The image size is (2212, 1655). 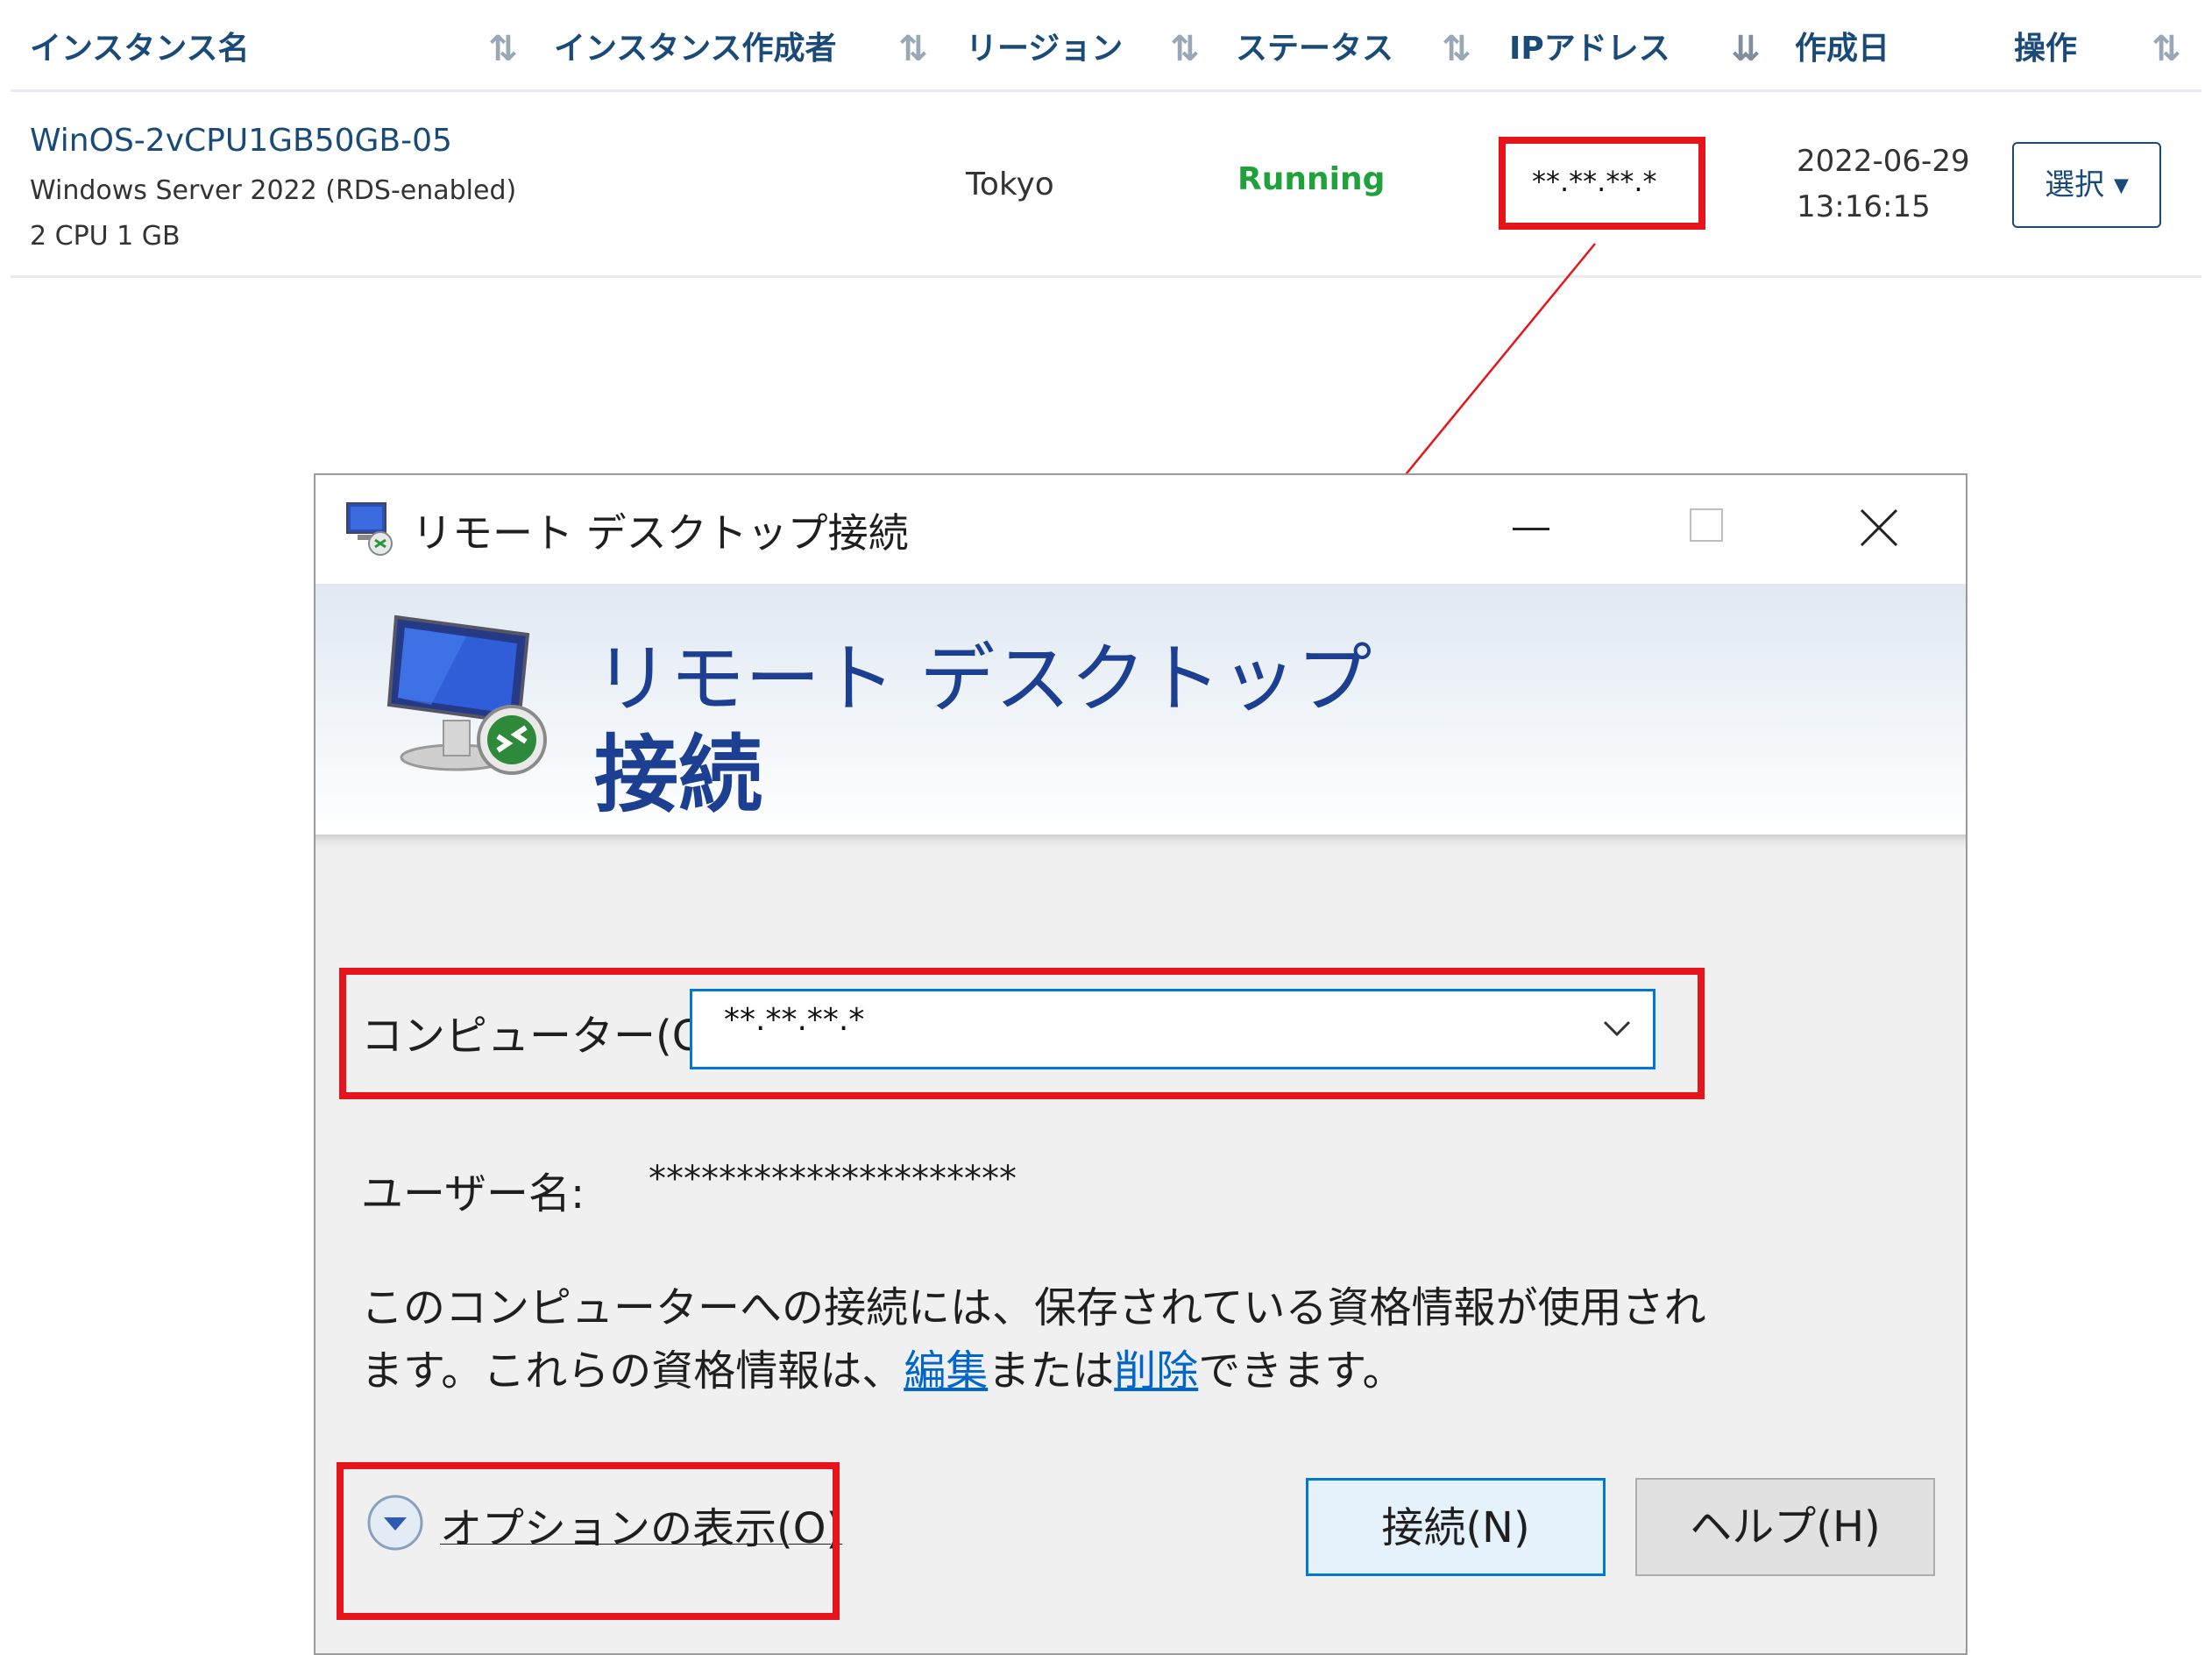 I want to click on options-highlight-box, so click(x=588, y=1541).